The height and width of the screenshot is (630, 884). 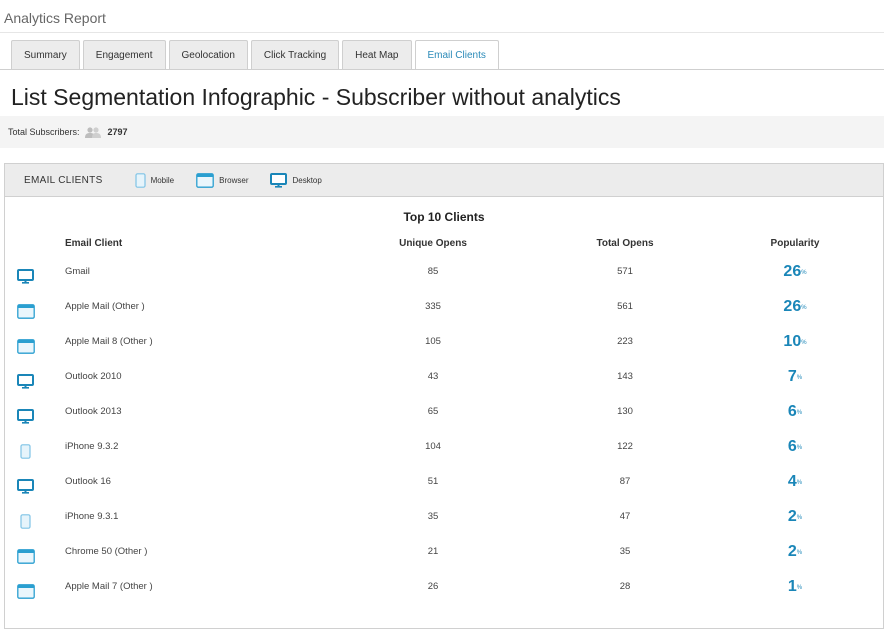 I want to click on total-opens: 35, so click(x=625, y=551).